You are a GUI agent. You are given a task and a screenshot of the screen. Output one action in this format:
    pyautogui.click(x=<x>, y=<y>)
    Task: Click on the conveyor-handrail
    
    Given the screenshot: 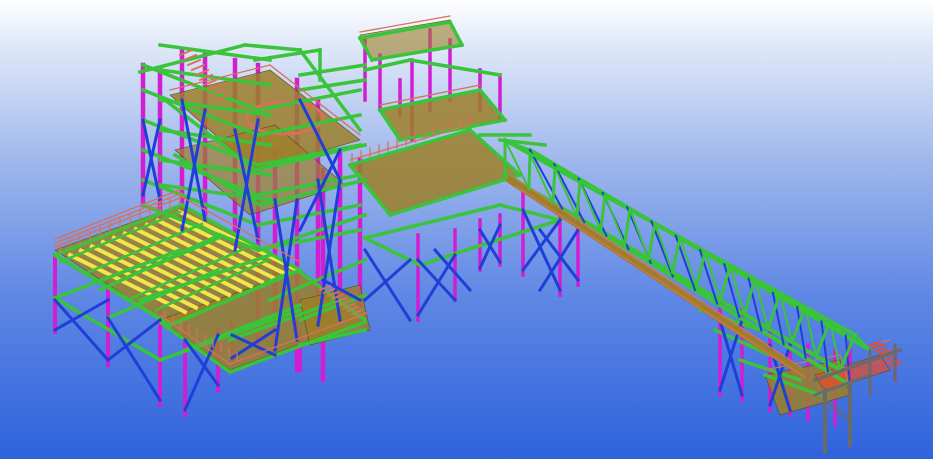 What is the action you would take?
    pyautogui.click(x=657, y=272)
    